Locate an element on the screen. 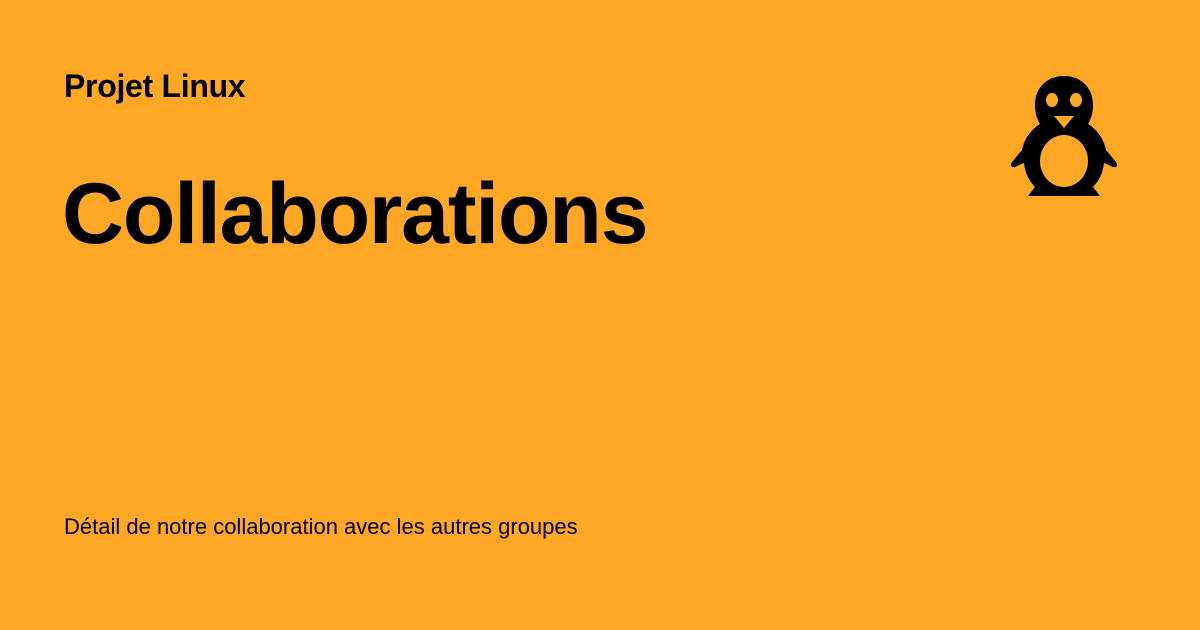 Image resolution: width=1200 pixels, height=630 pixels. site-name: Projet Linux is located at coordinates (155, 86).